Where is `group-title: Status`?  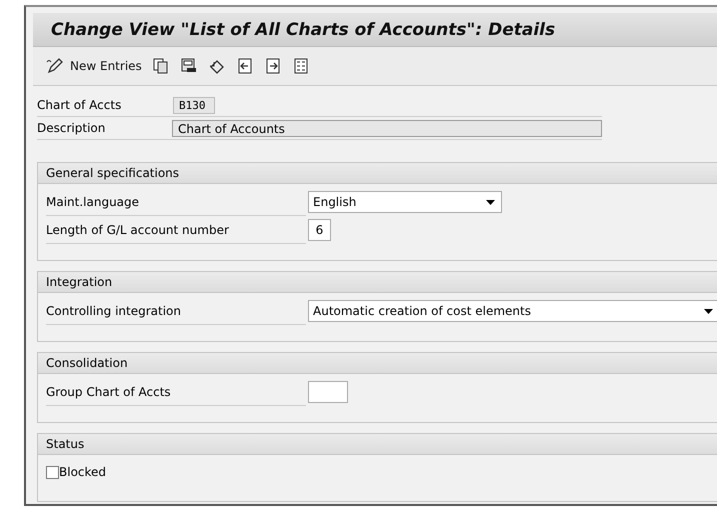 group-title: Status is located at coordinates (65, 444).